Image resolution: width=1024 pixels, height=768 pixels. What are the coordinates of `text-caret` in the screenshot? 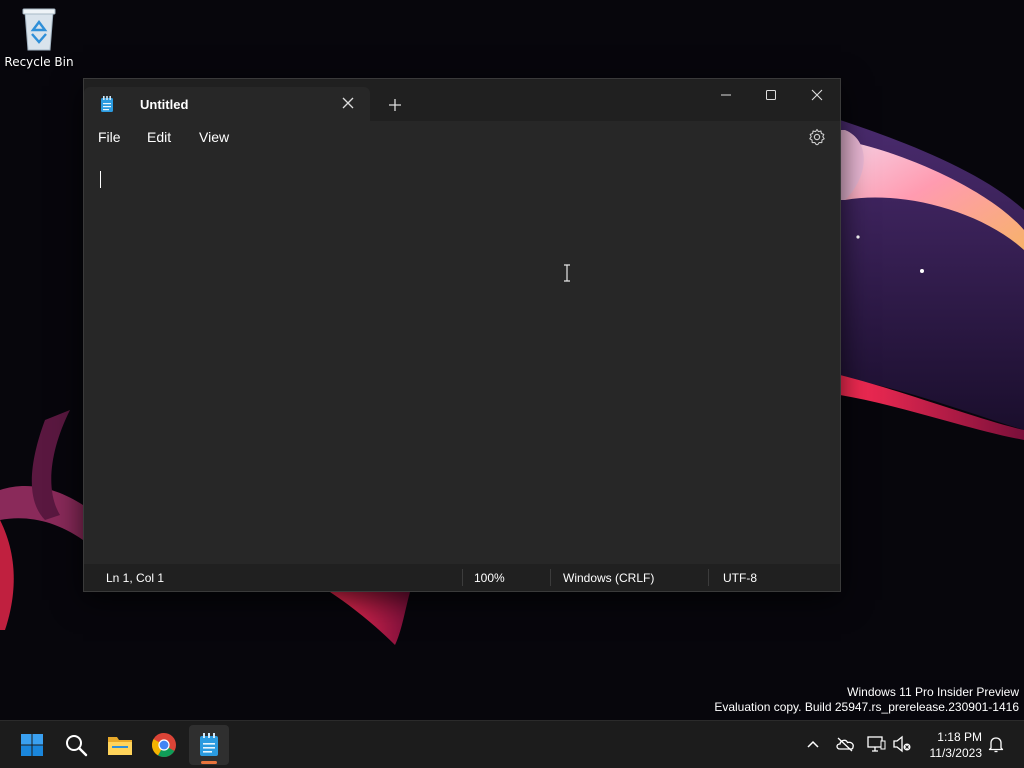 It's located at (100, 179).